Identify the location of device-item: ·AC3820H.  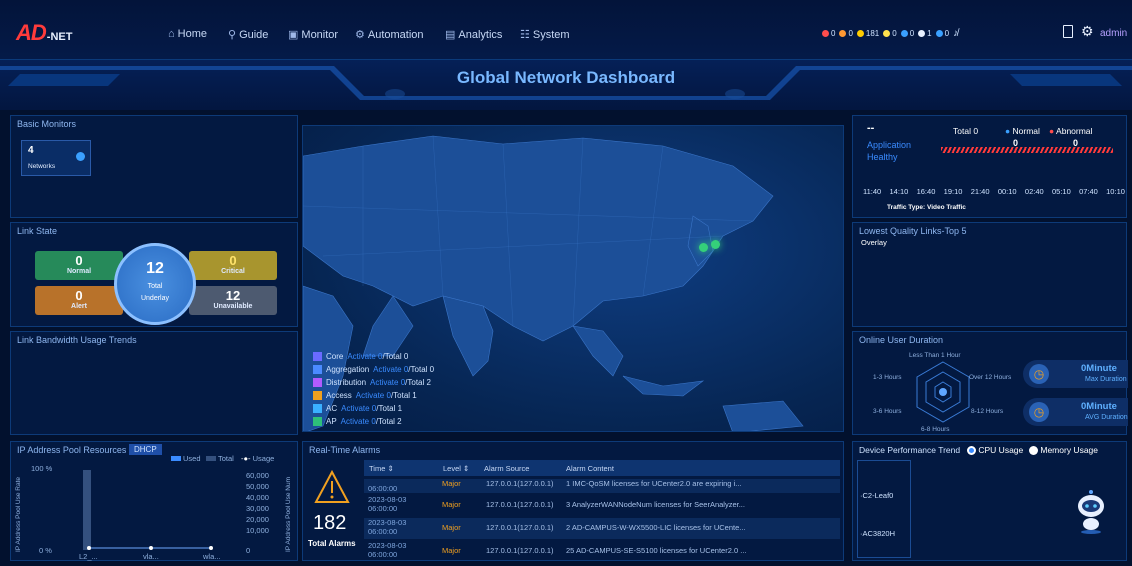
(877, 533).